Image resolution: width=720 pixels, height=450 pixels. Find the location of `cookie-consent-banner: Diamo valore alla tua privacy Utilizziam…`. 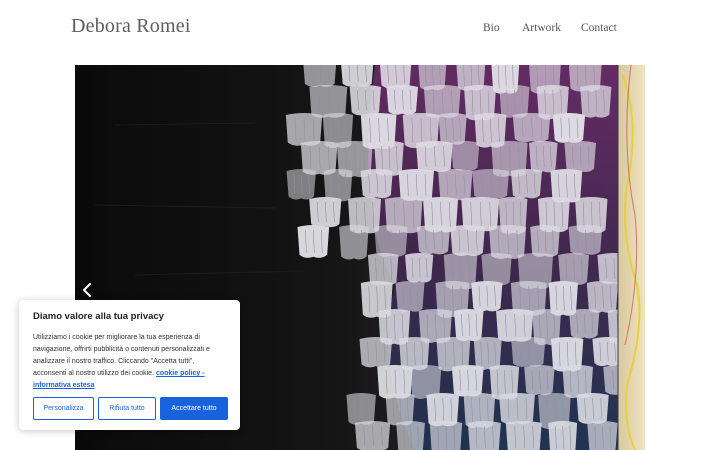

cookie-consent-banner: Diamo valore alla tua privacy Utilizziam… is located at coordinates (129, 365).